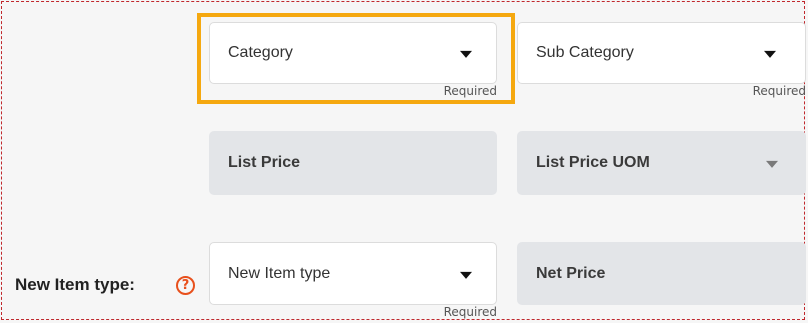  What do you see at coordinates (353, 163) in the screenshot?
I see `list-price-field: List Price` at bounding box center [353, 163].